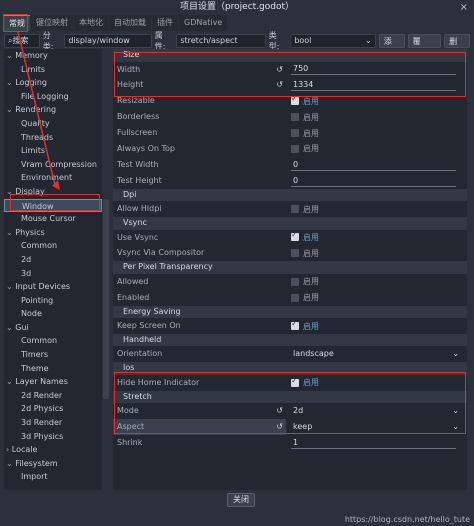 This screenshot has width=474, height=526. What do you see at coordinates (91, 23) in the screenshot?
I see `tab-localization: 本地化` at bounding box center [91, 23].